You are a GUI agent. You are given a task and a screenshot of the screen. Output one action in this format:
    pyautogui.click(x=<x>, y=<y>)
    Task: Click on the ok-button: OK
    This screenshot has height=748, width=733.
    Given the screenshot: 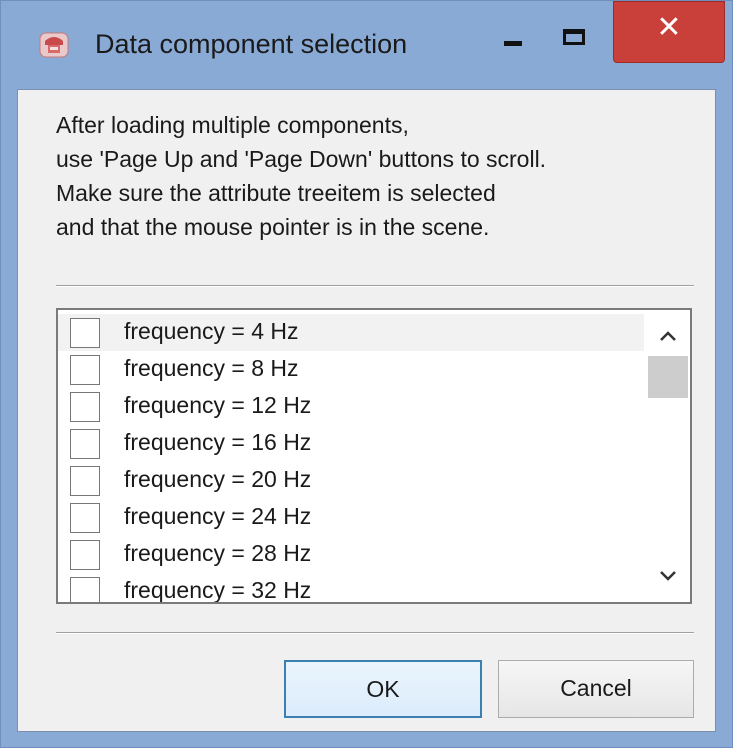 What is the action you would take?
    pyautogui.click(x=383, y=689)
    